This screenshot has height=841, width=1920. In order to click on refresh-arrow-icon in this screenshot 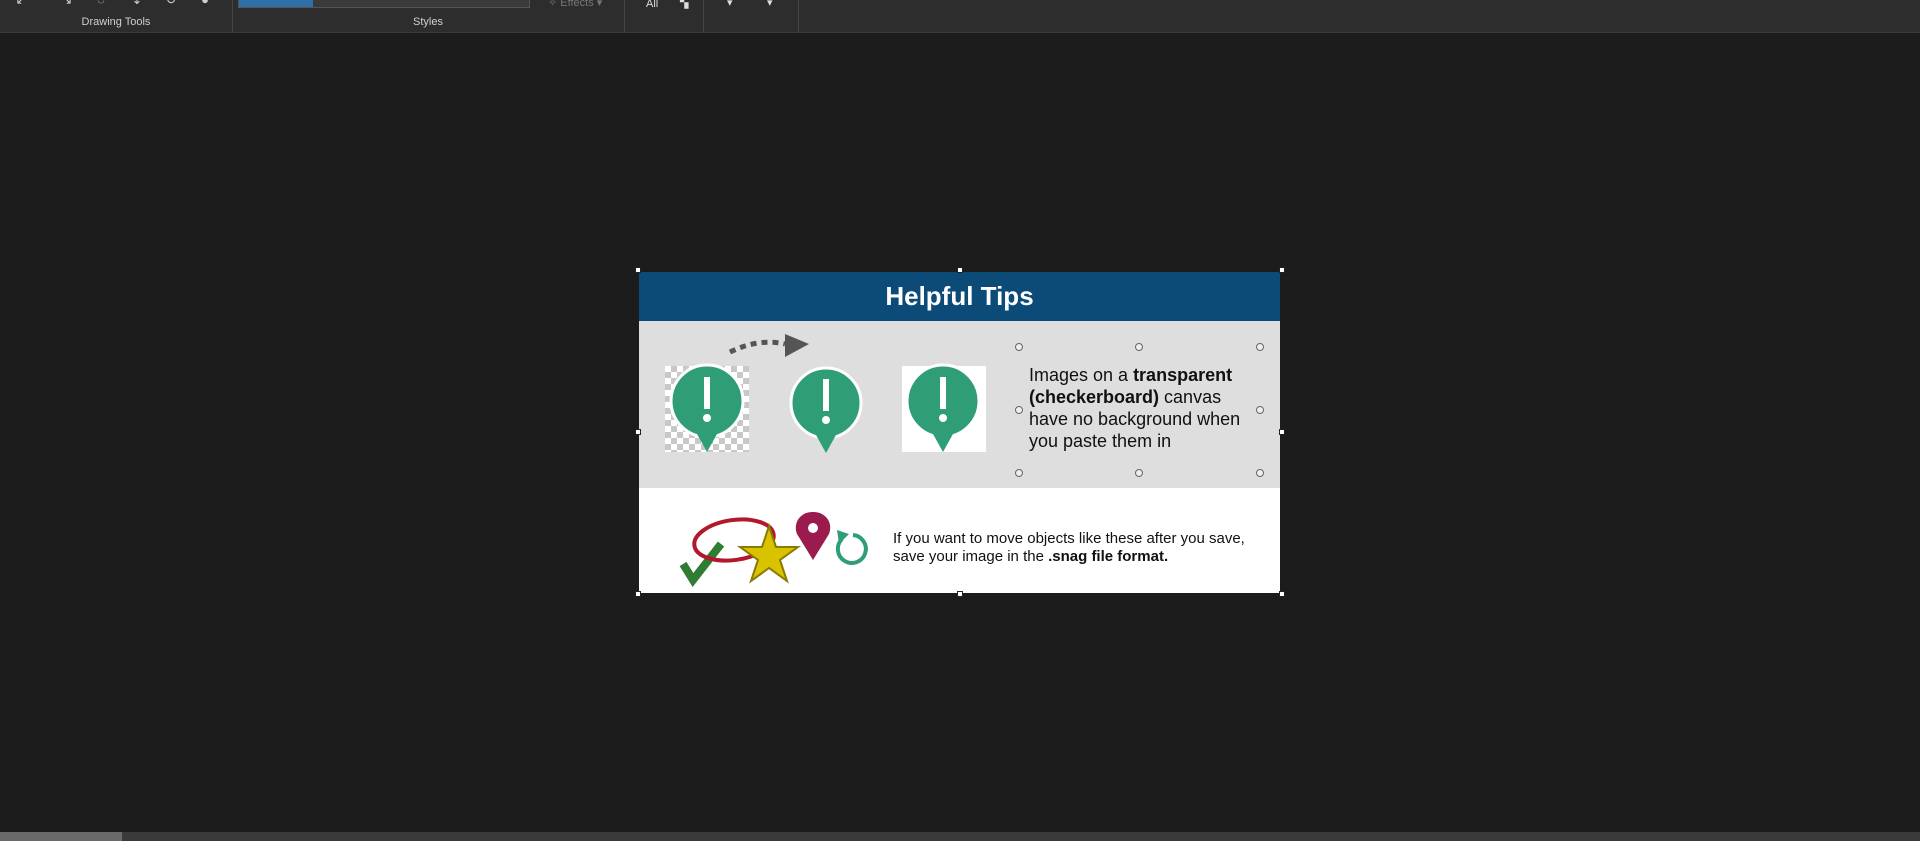, I will do `click(843, 537)`.